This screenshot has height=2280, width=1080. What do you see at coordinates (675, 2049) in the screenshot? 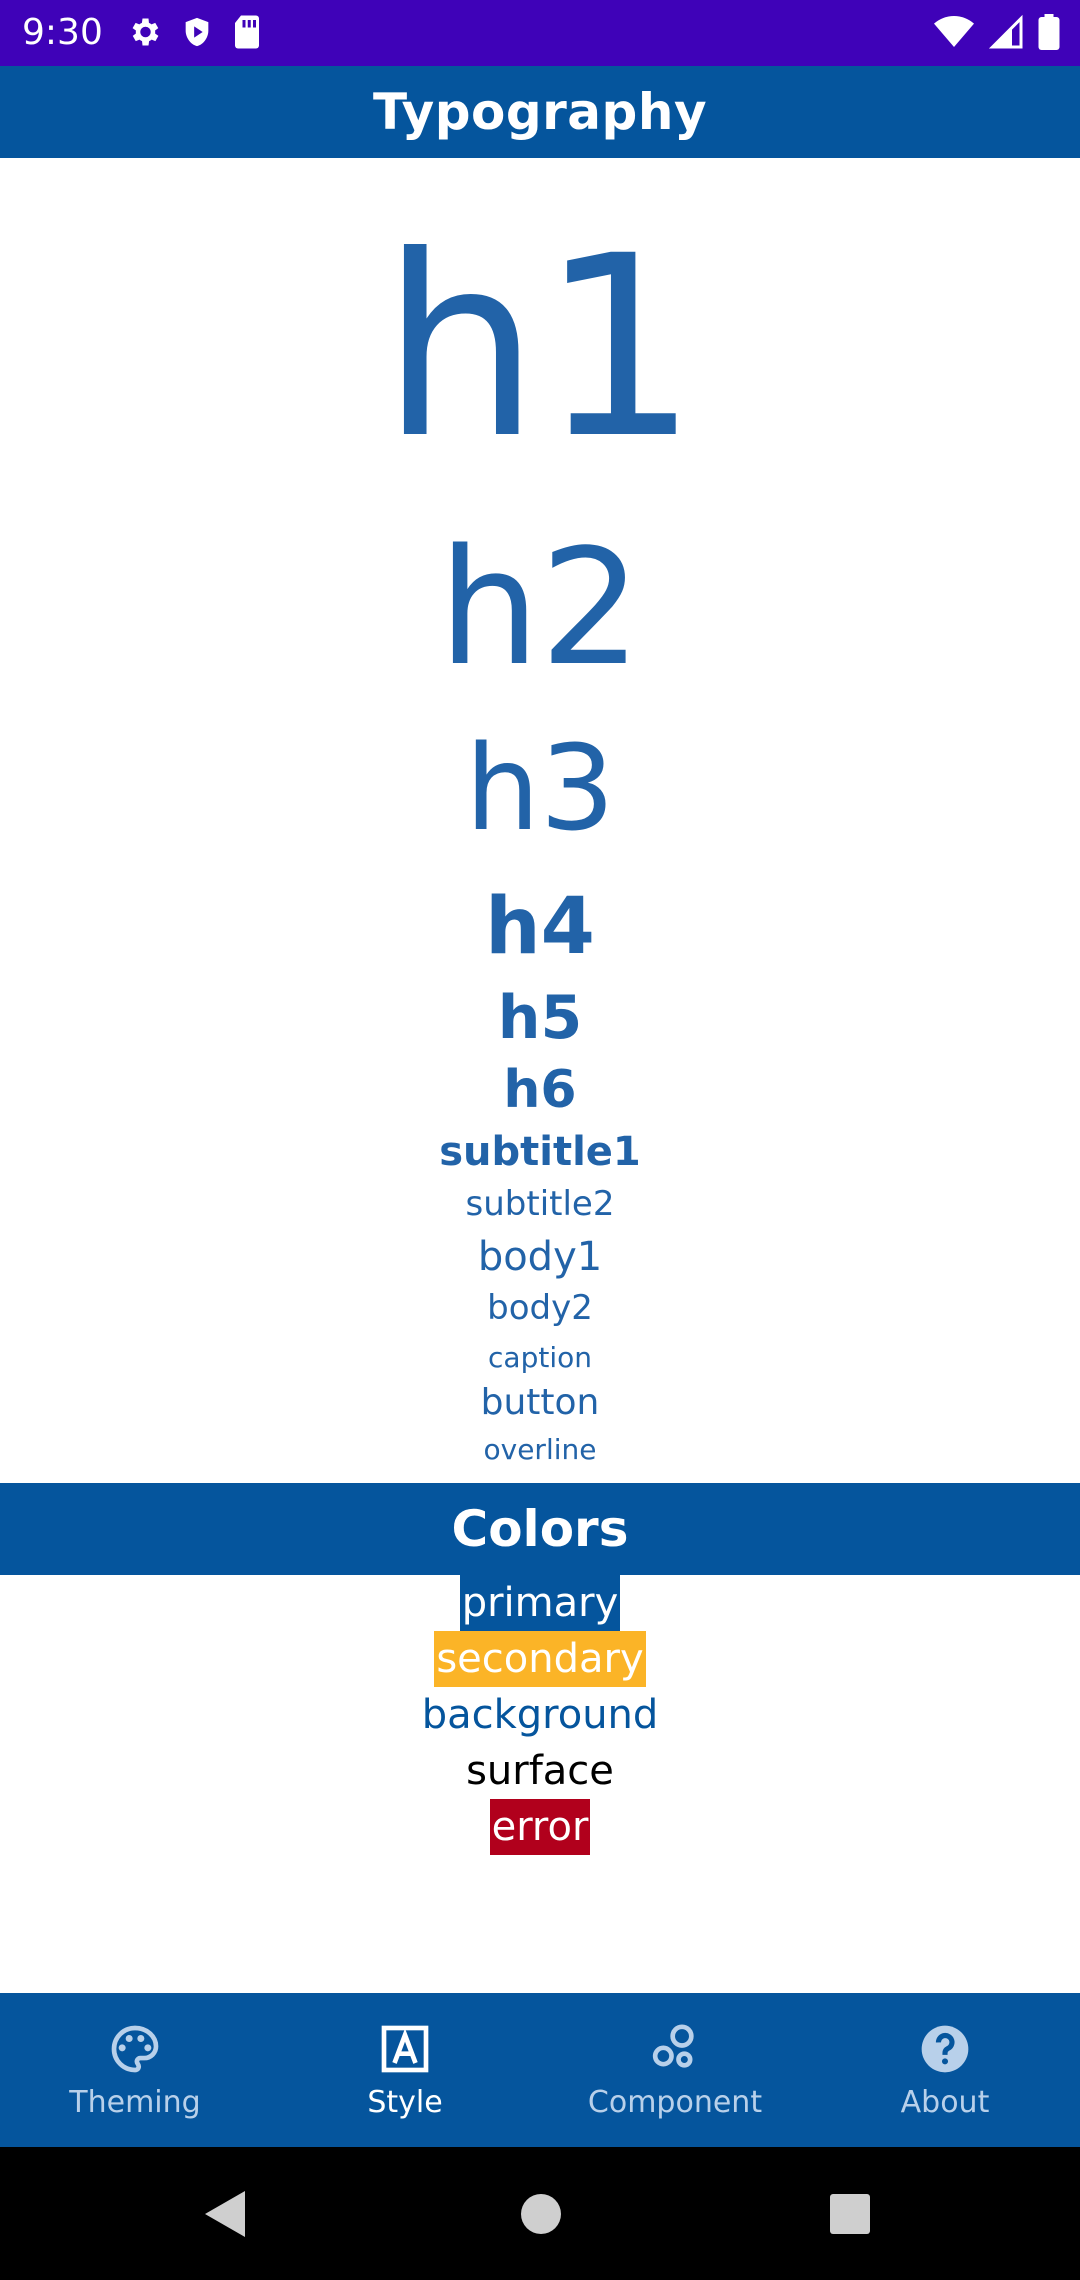
I see `bubbles-icon` at bounding box center [675, 2049].